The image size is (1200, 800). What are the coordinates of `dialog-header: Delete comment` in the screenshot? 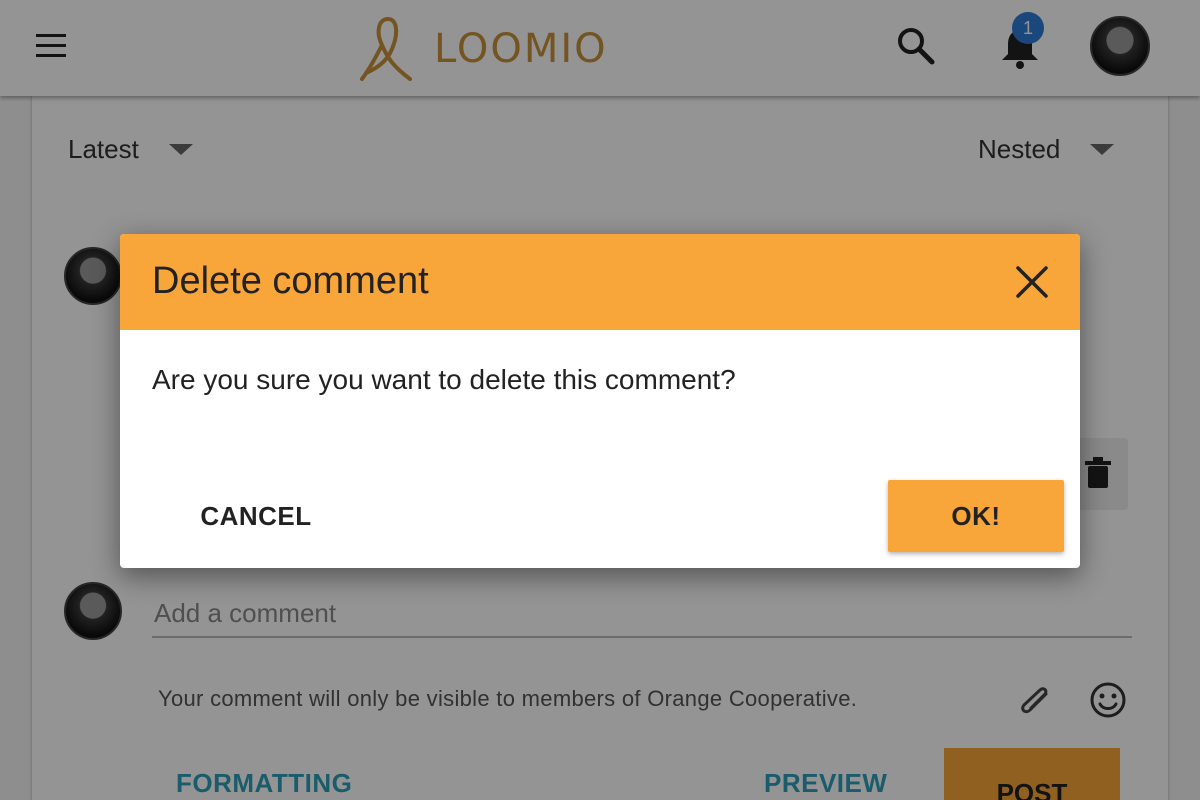 It's located at (600, 282).